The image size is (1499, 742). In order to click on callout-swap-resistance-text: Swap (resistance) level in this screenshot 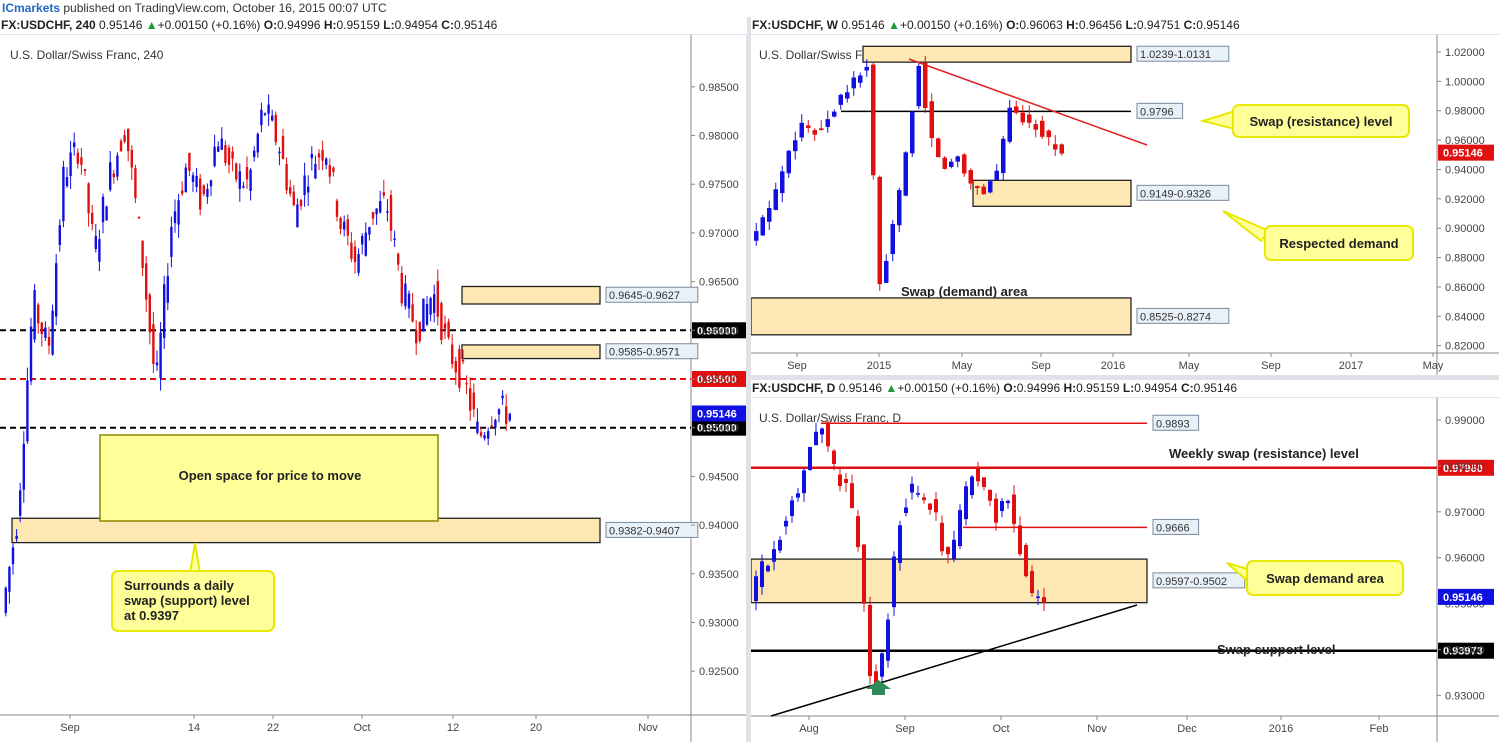, I will do `click(1320, 121)`.